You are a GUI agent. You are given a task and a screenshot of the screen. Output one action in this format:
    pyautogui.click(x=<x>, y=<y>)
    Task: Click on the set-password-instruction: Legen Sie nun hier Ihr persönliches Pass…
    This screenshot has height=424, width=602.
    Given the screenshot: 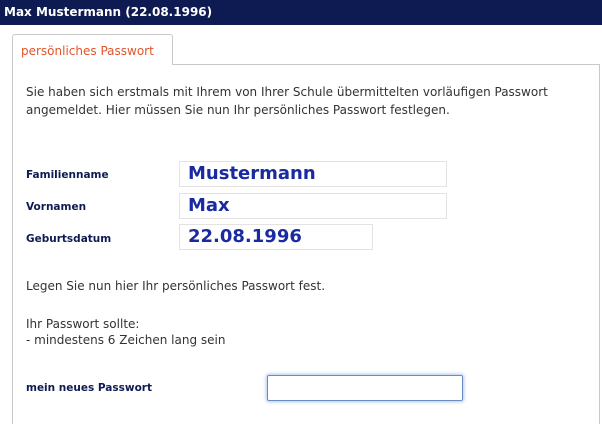 What is the action you would take?
    pyautogui.click(x=176, y=286)
    